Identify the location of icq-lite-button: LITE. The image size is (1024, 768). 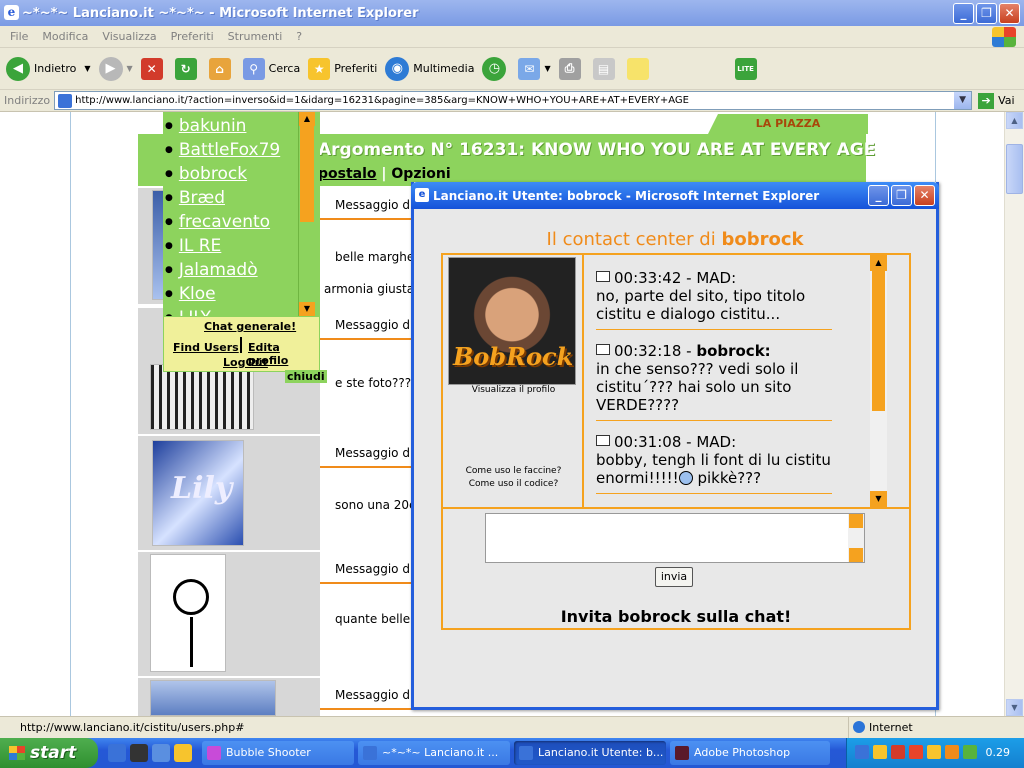
(747, 68).